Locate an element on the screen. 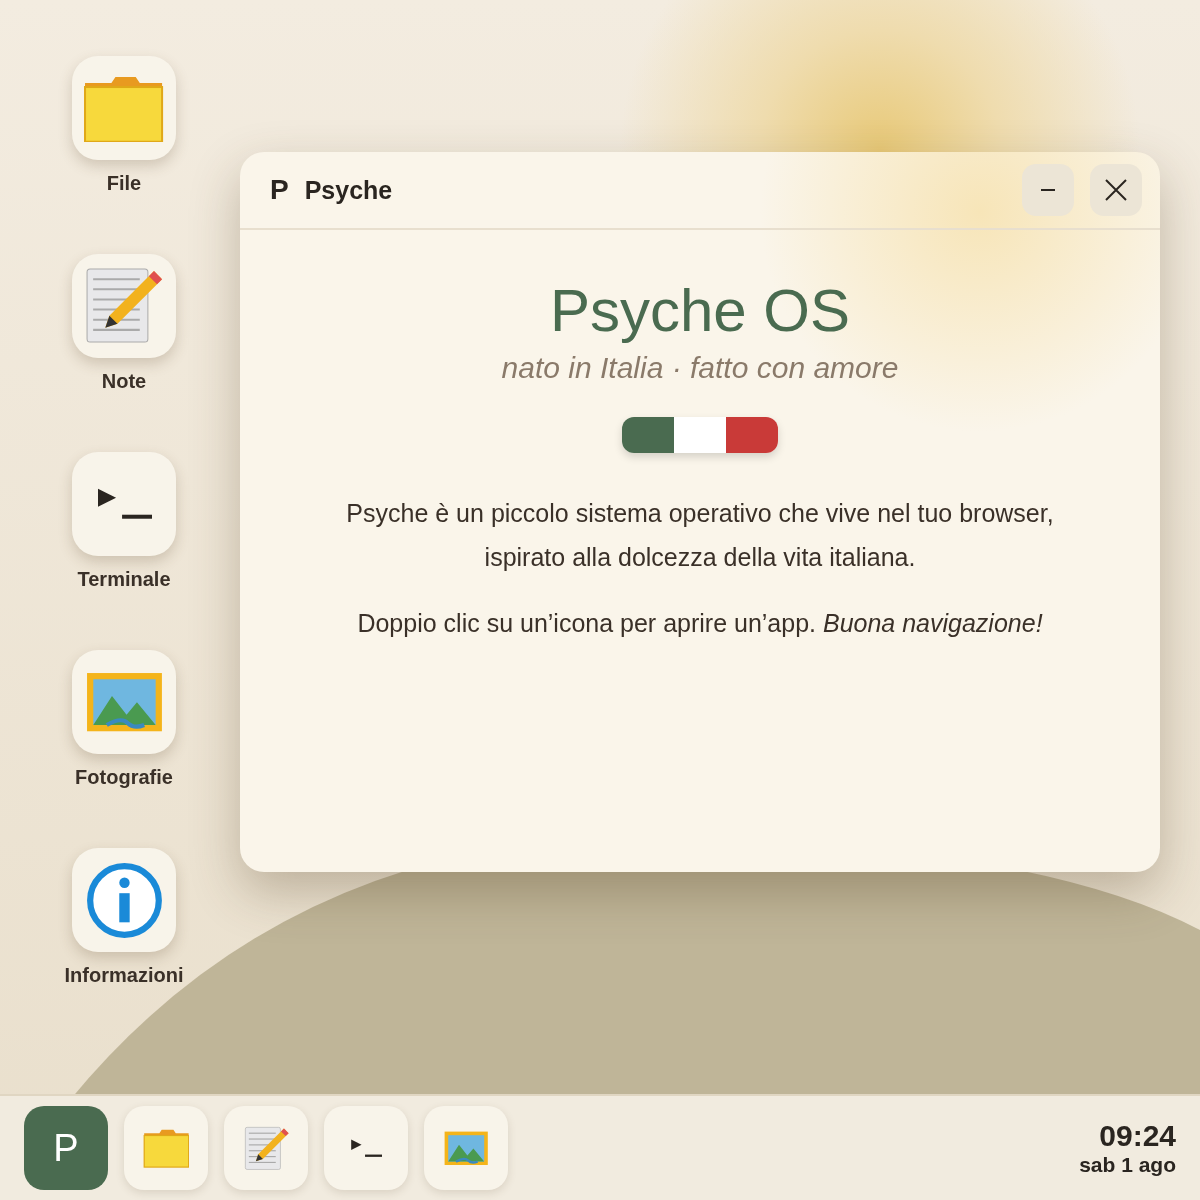 This screenshot has width=1200, height=1200. app-shortcut is located at coordinates (124, 504).